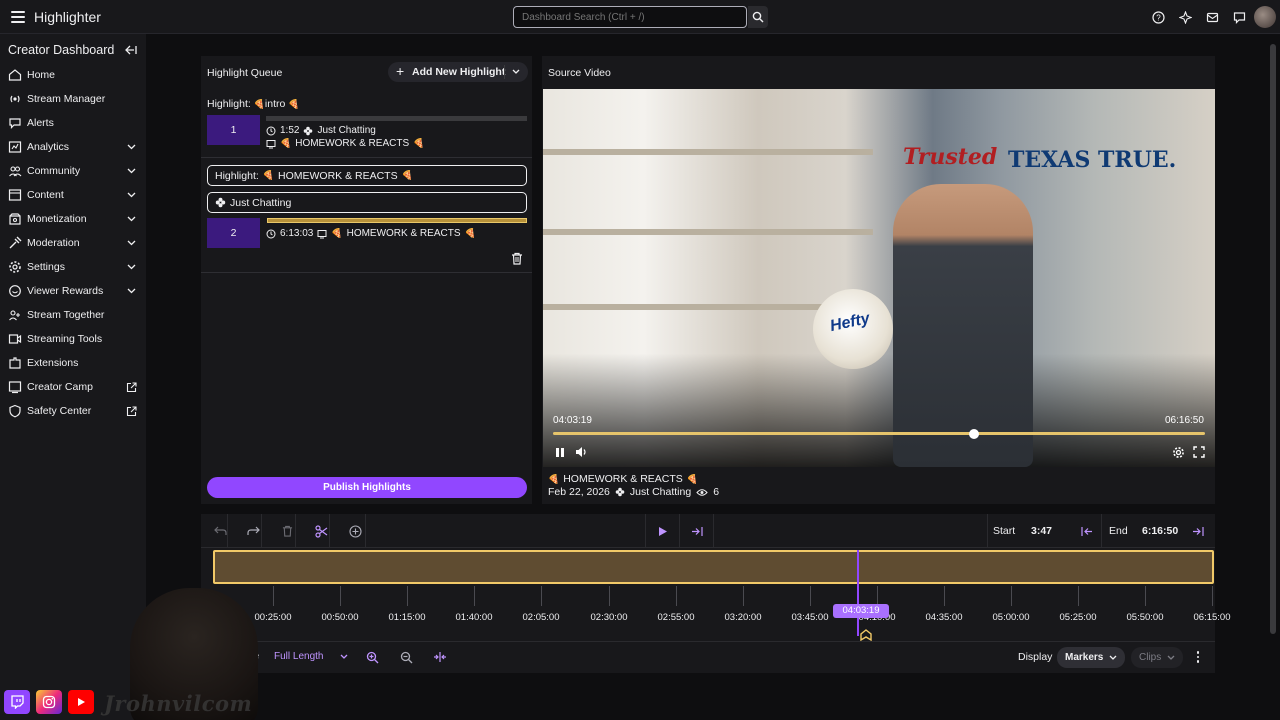 The height and width of the screenshot is (720, 1280). Describe the element at coordinates (944, 617) in the screenshot. I see `timeline-tick-label: 04:35:00` at that location.